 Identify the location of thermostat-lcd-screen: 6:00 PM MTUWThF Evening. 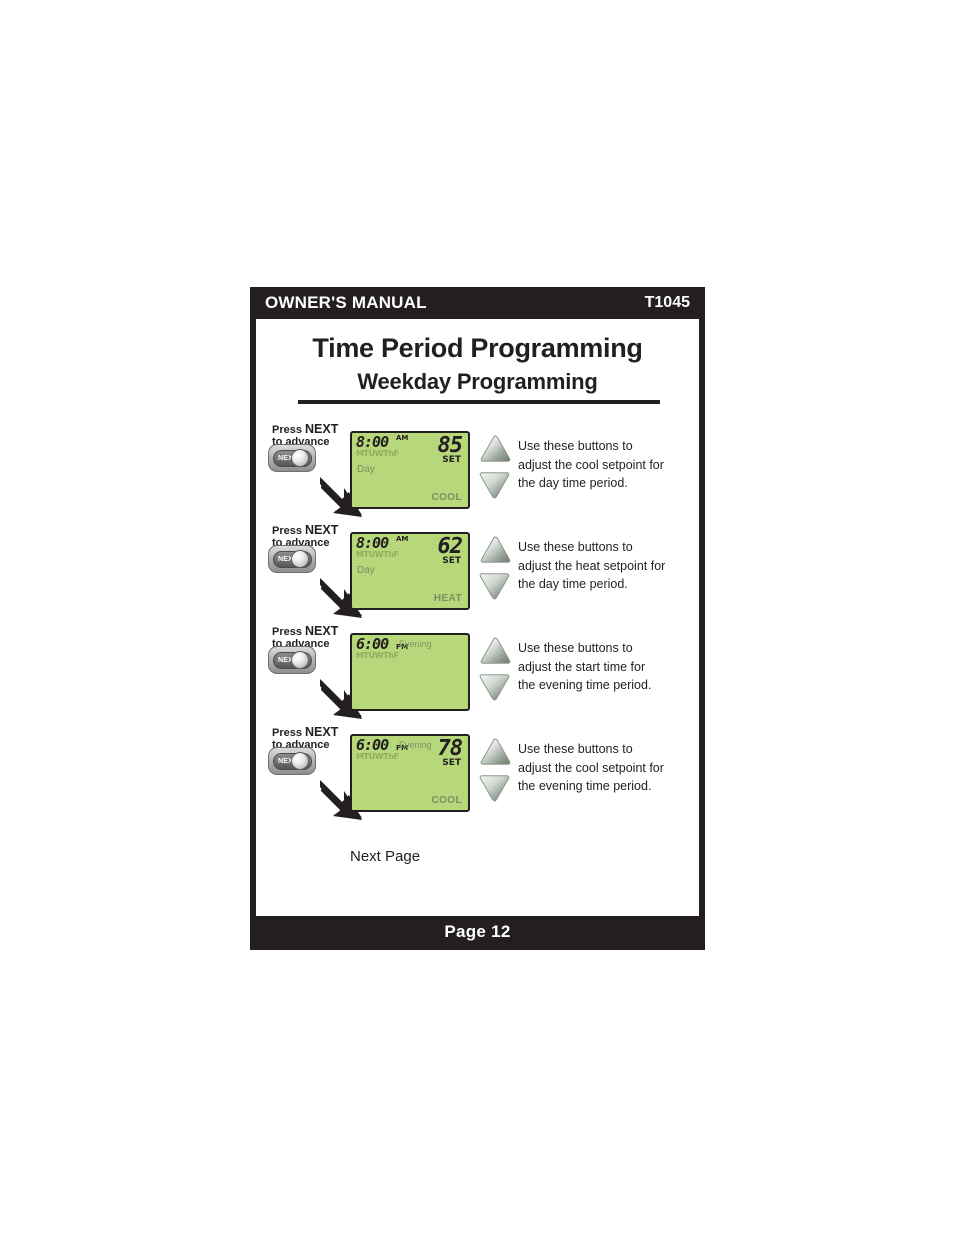
(410, 672).